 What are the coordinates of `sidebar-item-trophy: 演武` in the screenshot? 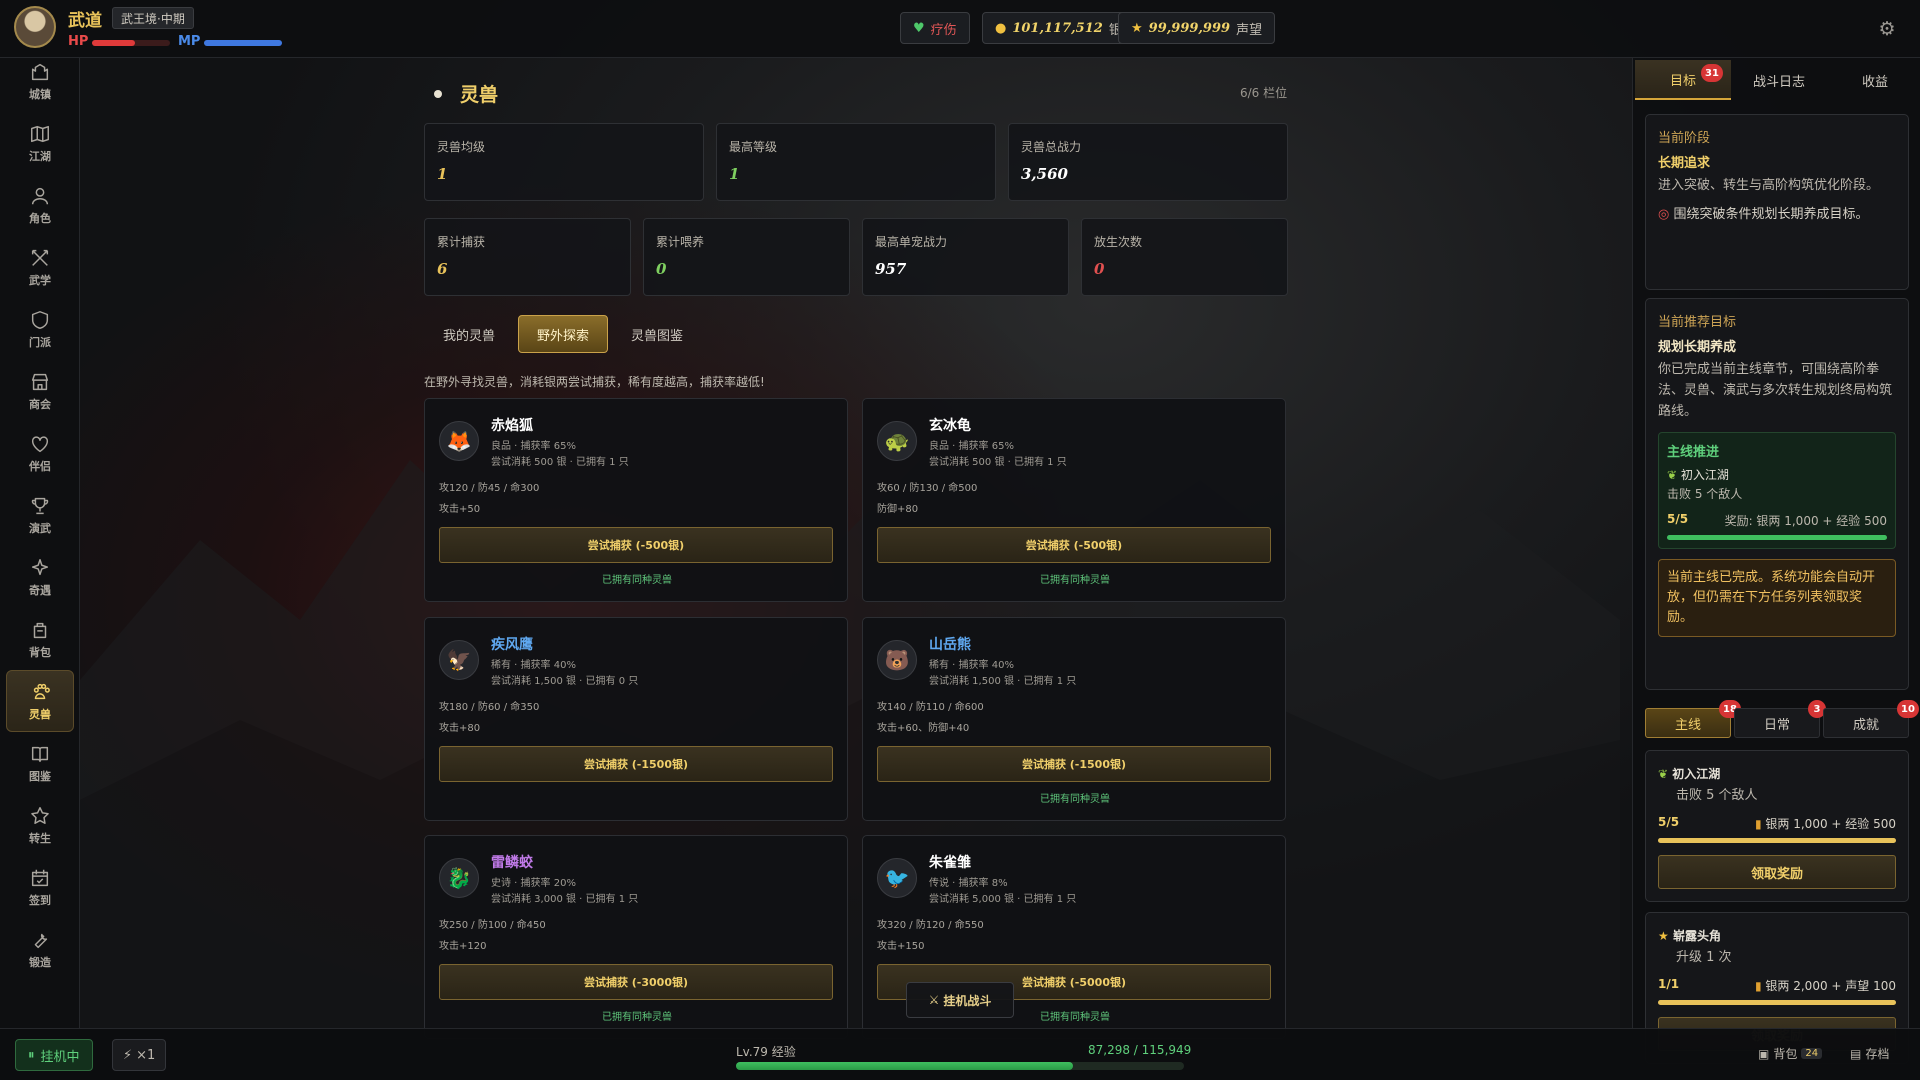 It's located at (40, 515).